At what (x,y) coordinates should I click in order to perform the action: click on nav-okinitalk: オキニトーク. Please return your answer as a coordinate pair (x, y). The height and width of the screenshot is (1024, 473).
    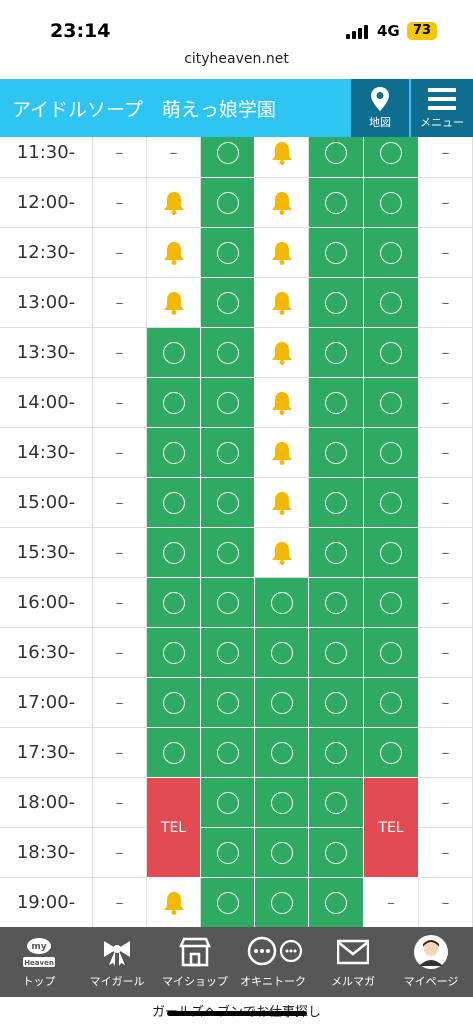
    Looking at the image, I should click on (273, 962).